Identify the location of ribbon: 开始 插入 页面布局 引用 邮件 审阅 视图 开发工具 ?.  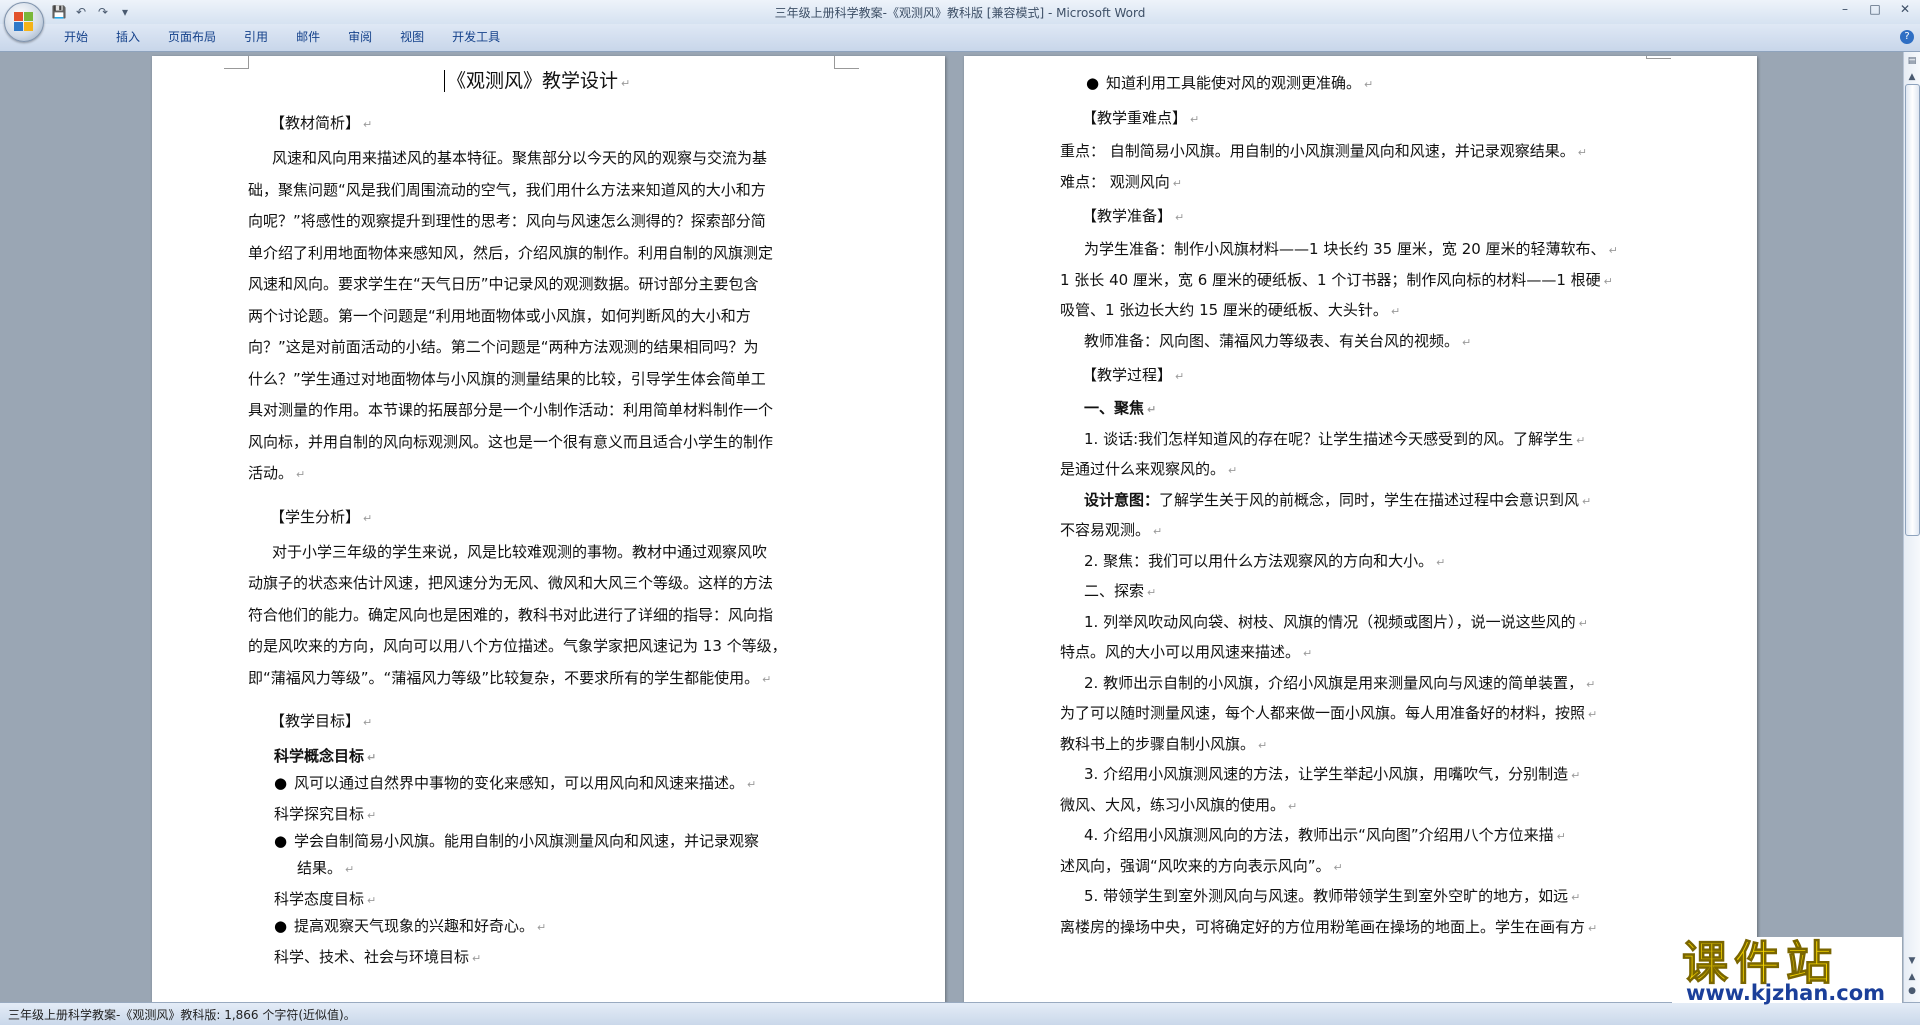
(960, 38).